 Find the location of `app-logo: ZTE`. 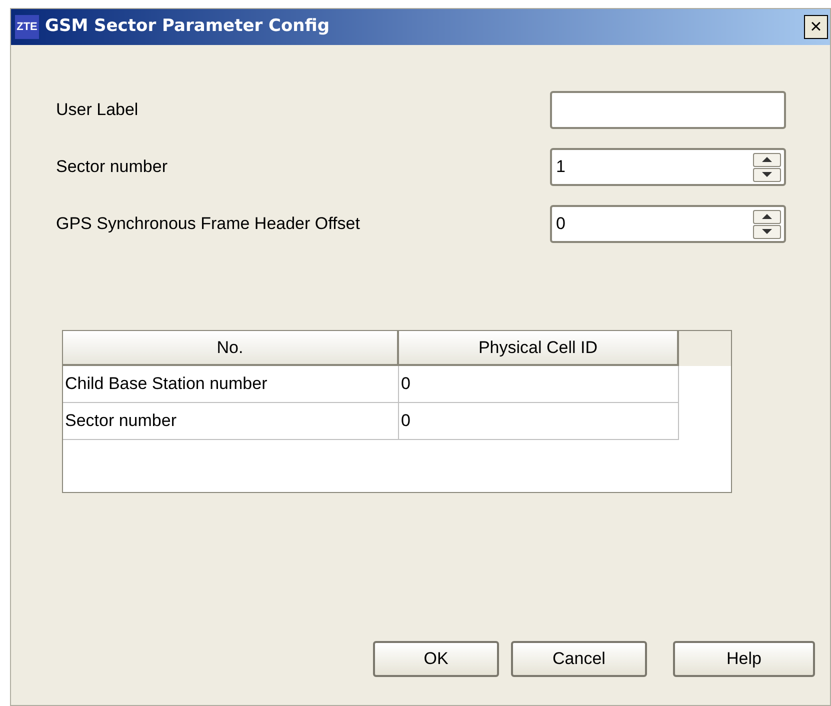

app-logo: ZTE is located at coordinates (27, 27).